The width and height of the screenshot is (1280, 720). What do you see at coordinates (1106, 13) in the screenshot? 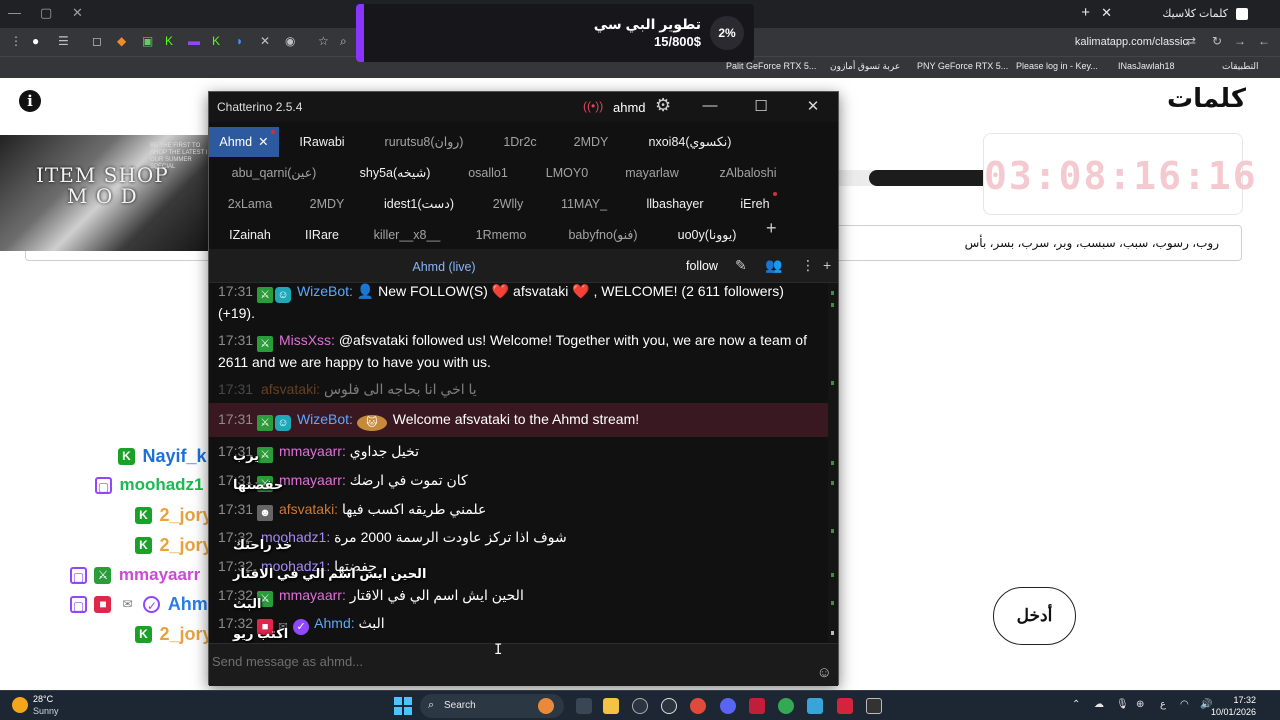
I see `tab-close-icon: ✕` at bounding box center [1106, 13].